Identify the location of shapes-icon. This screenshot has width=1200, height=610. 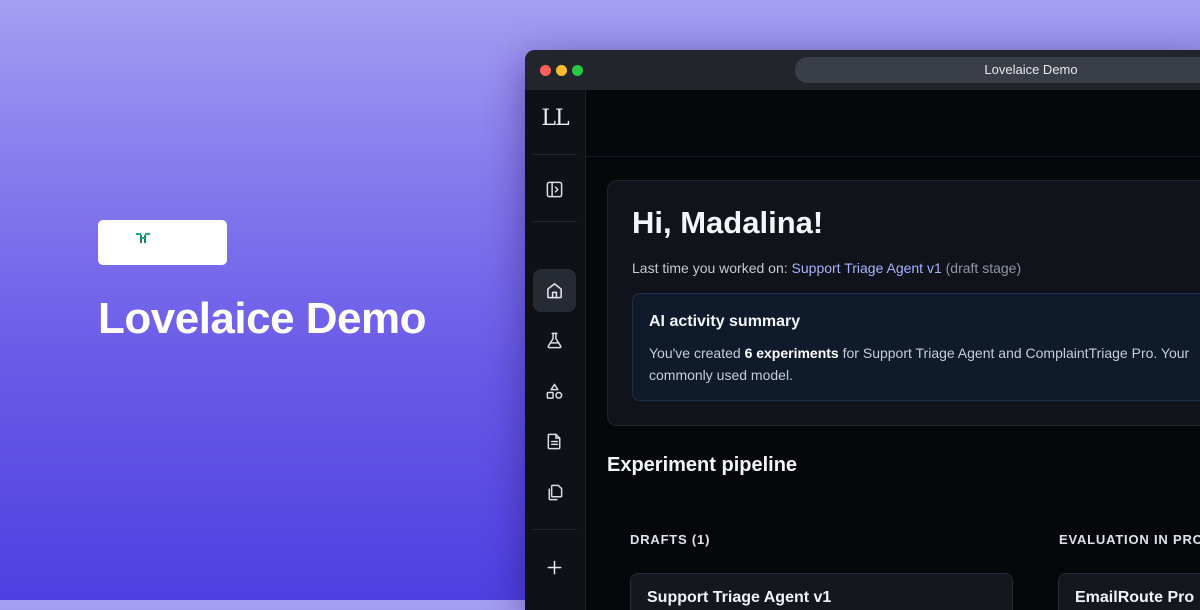
(554, 391).